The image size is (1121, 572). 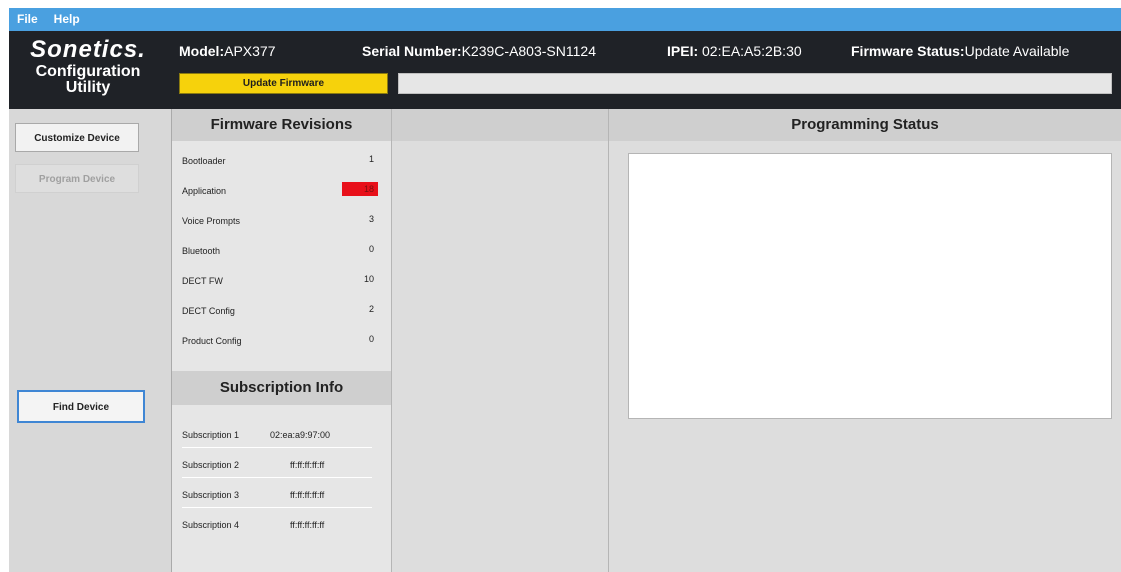 What do you see at coordinates (277, 525) in the screenshot?
I see `subscription-row: Subscription 4 ff:ff:ff:ff:ff` at bounding box center [277, 525].